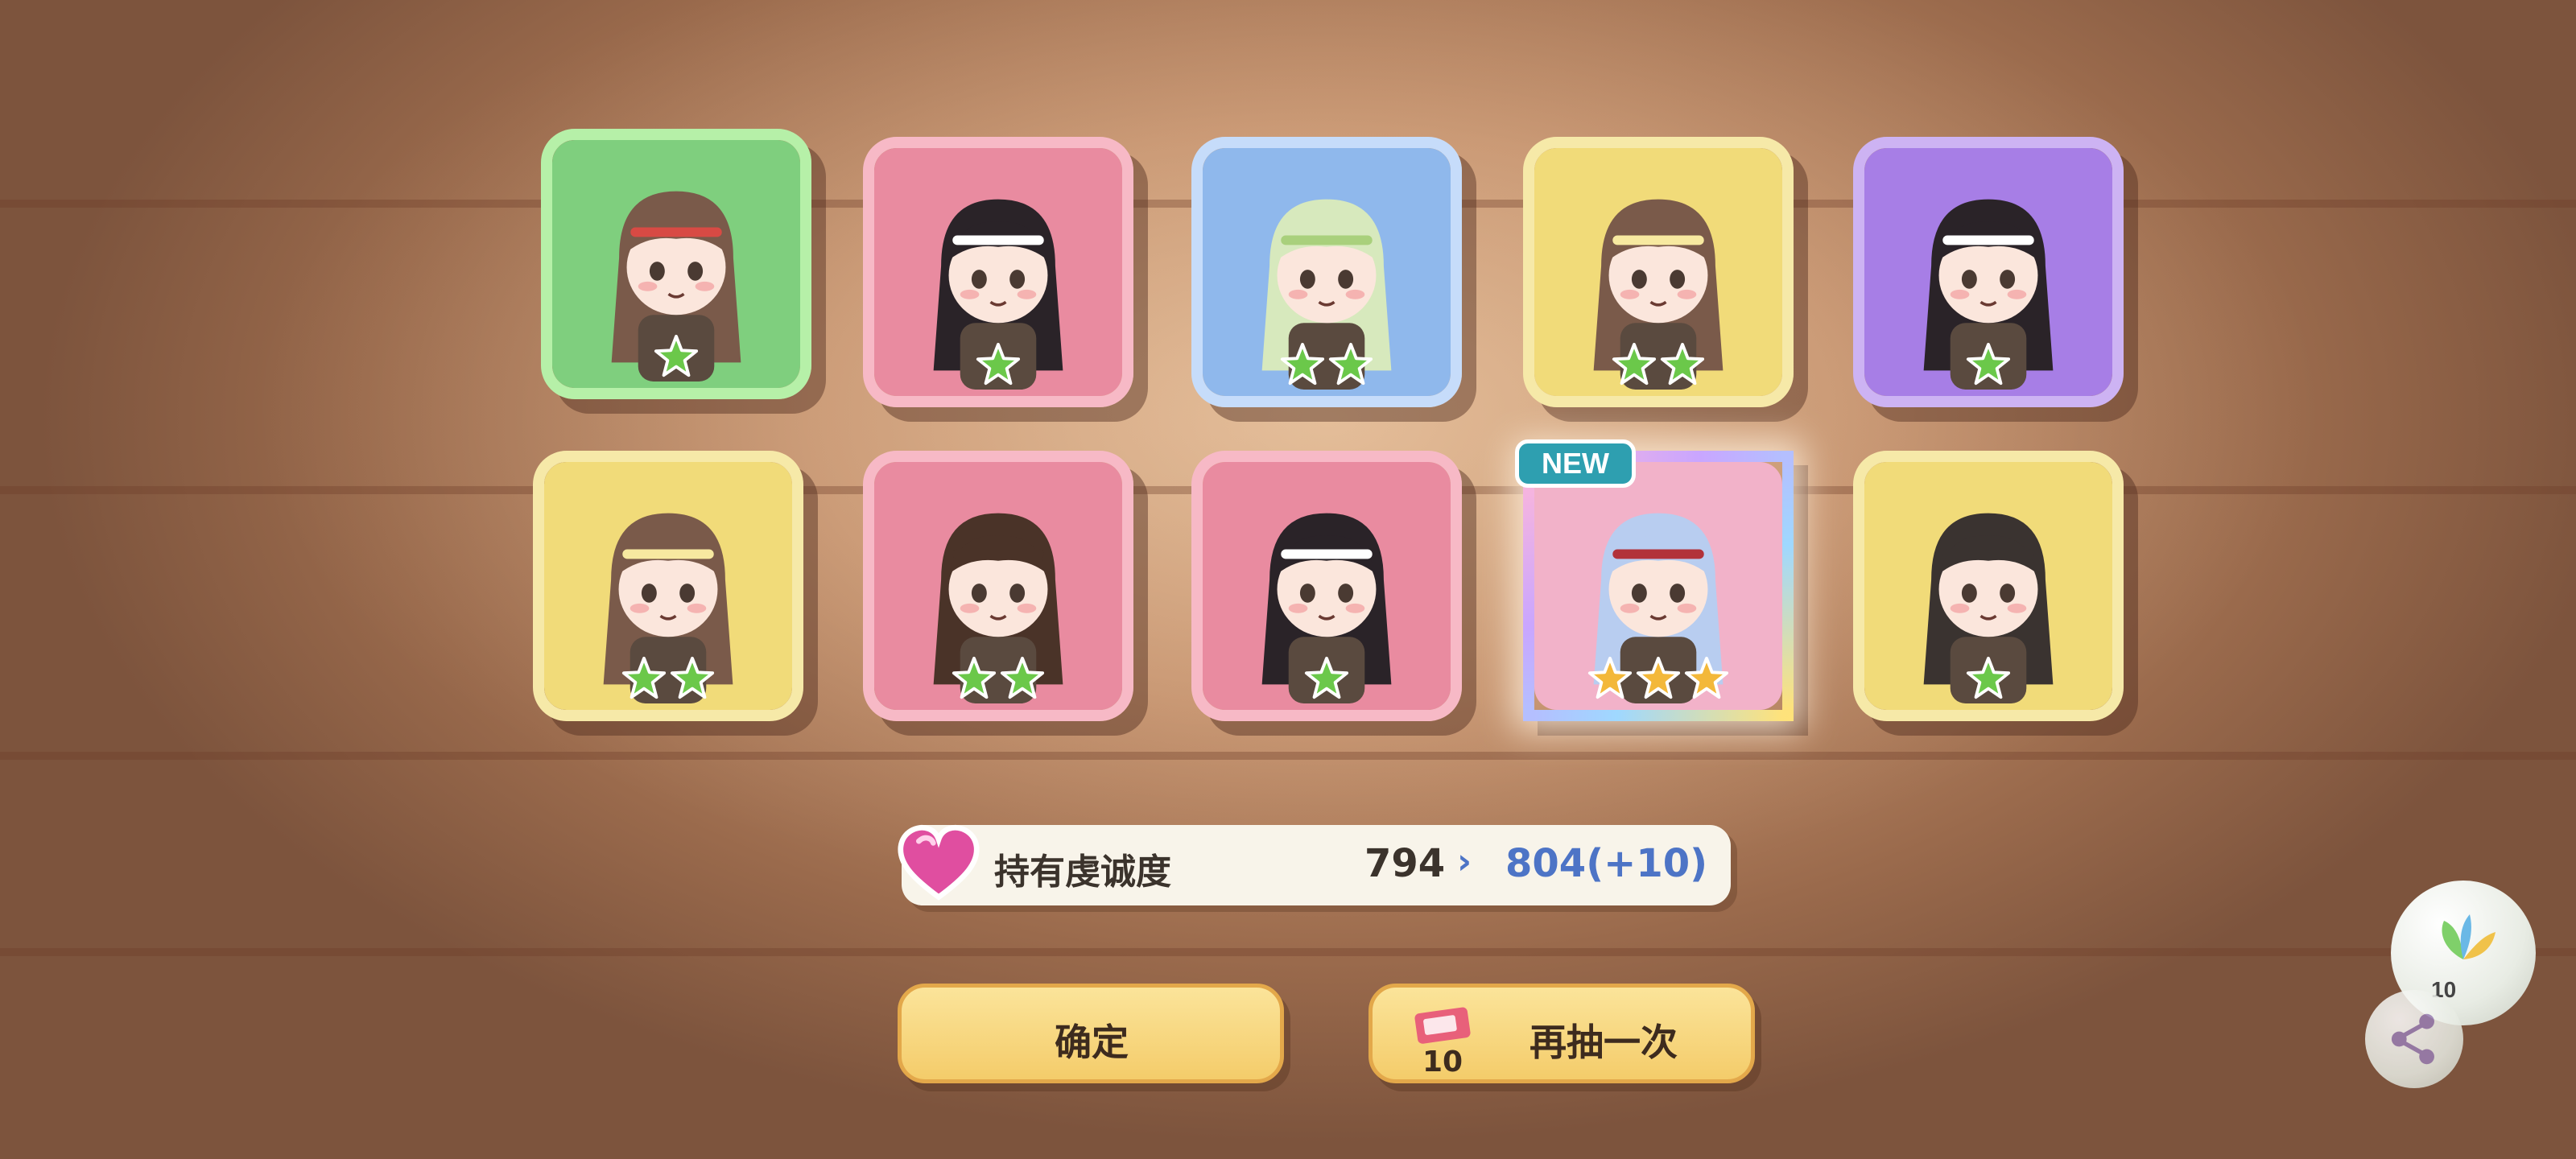  Describe the element at coordinates (1604, 1042) in the screenshot. I see `draw-again-label: 再抽一次` at that location.